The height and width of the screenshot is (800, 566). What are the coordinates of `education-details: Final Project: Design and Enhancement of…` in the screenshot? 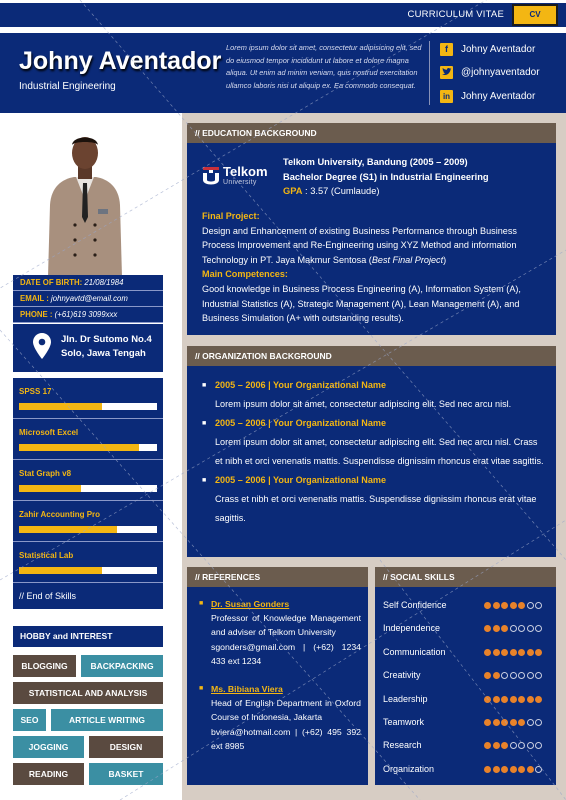 It's located at (374, 267).